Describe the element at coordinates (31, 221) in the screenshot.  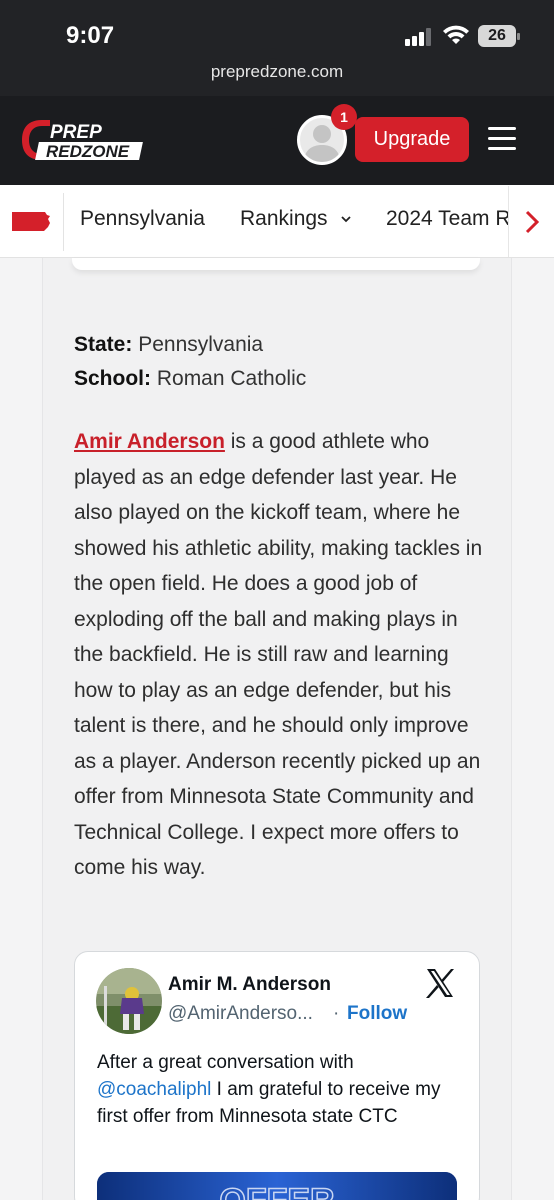
I see `pennsylvania-state-icon` at that location.